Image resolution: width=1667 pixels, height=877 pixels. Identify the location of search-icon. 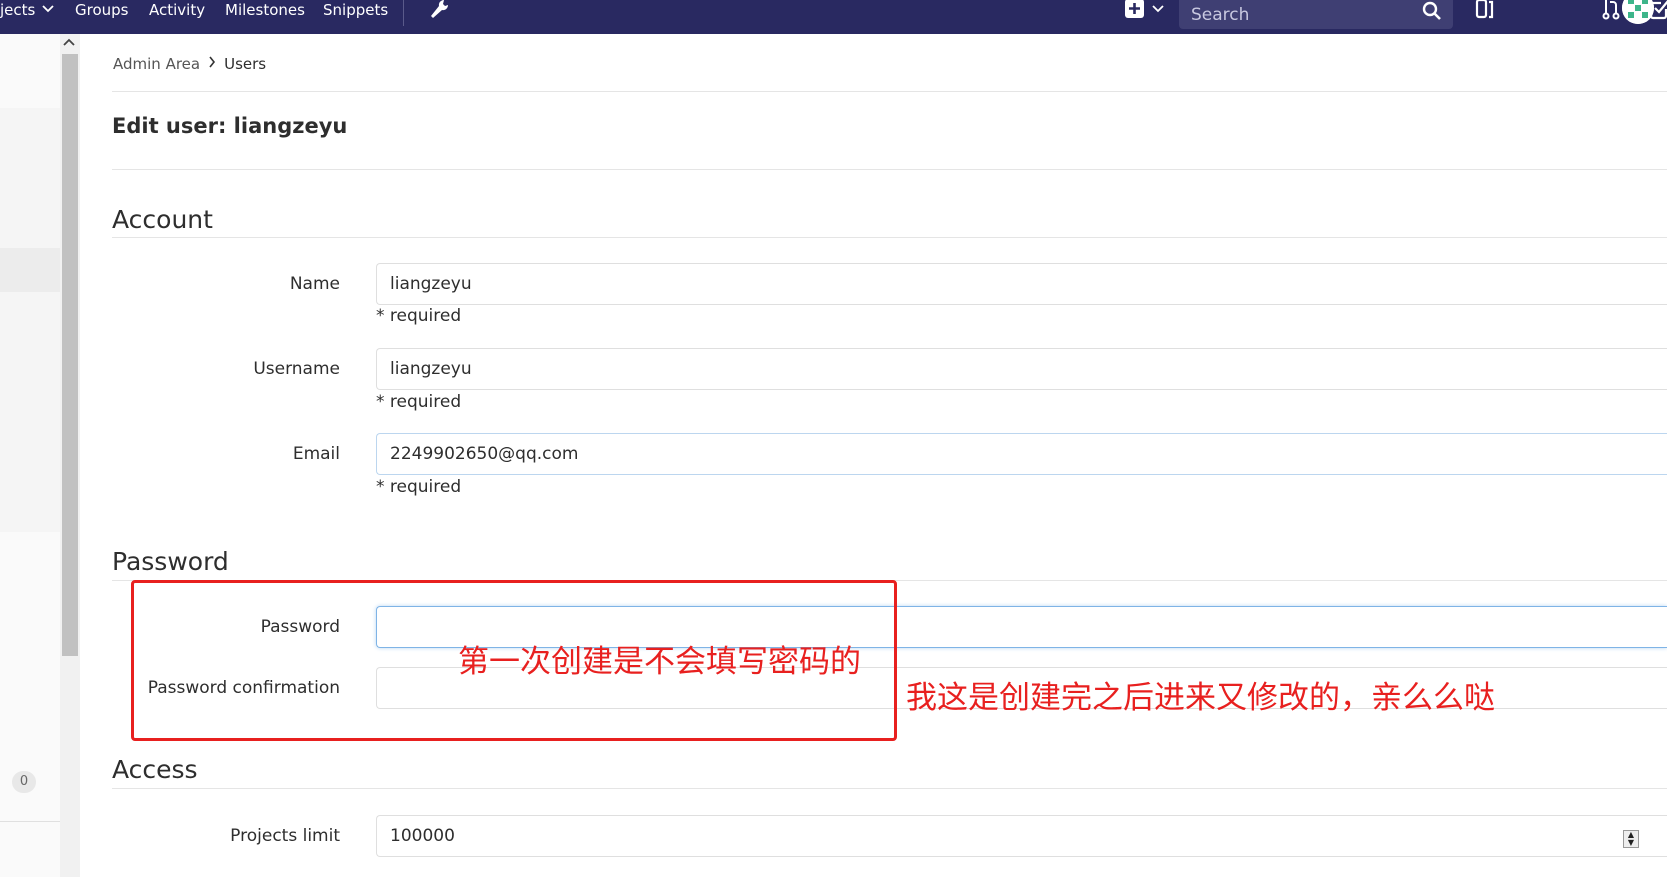
(1432, 11).